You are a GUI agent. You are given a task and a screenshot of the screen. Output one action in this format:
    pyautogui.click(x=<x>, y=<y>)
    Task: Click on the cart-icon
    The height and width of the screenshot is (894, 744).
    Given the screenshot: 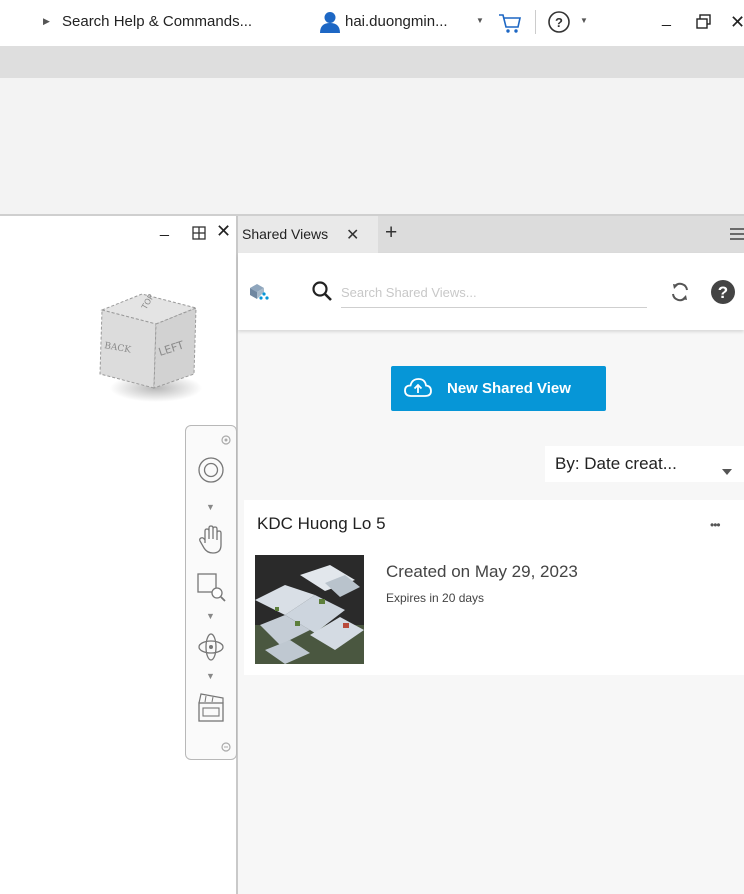 What is the action you would take?
    pyautogui.click(x=510, y=25)
    